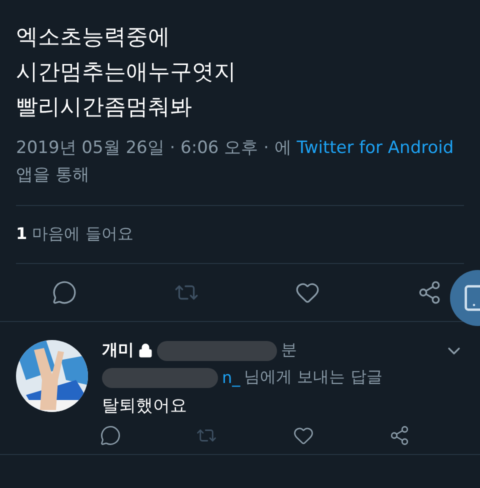 This screenshot has height=488, width=480. I want to click on reply-text: 탈퇴했어요, so click(145, 406).